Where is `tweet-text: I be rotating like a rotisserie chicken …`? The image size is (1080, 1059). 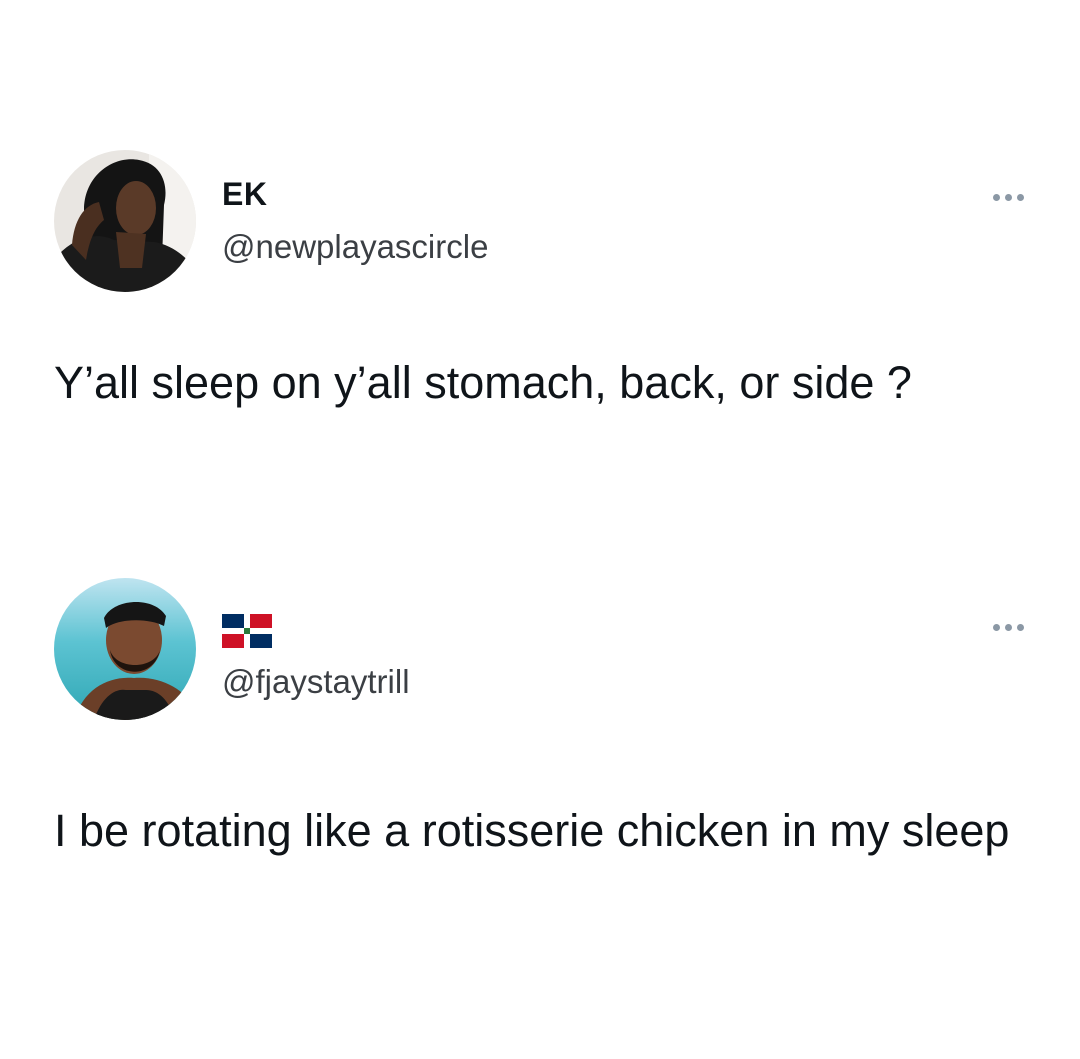 tweet-text: I be rotating like a rotisserie chicken … is located at coordinates (532, 830).